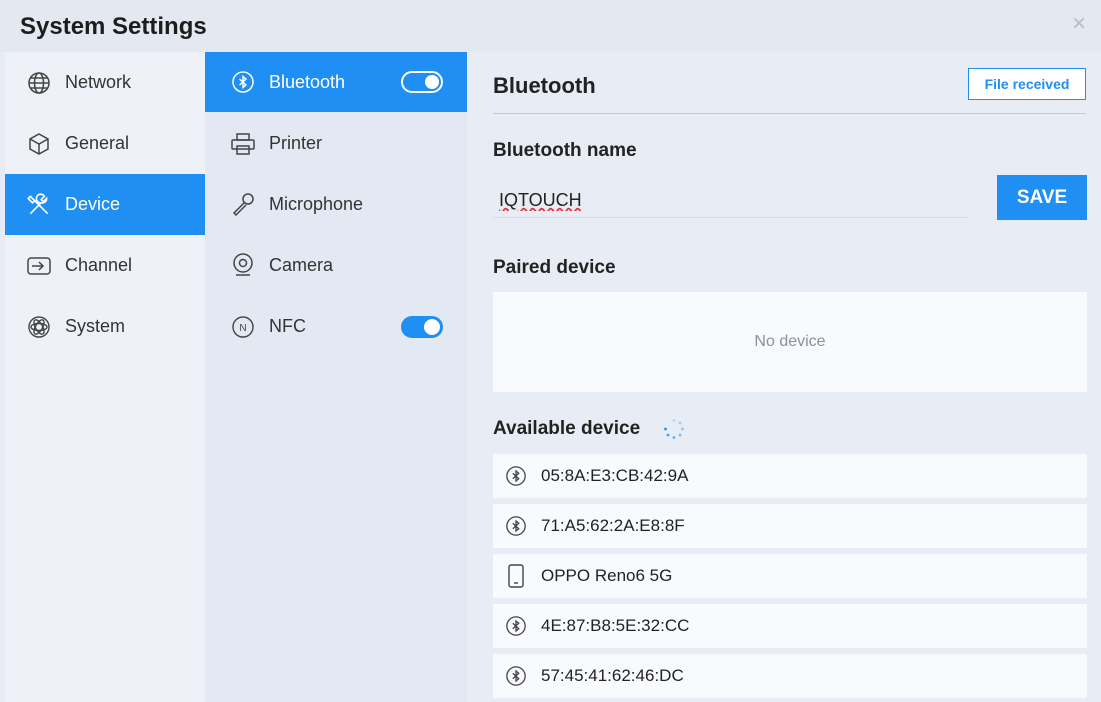 The height and width of the screenshot is (702, 1101). Describe the element at coordinates (607, 575) in the screenshot. I see `device-name: OPPO Reno6 5G` at that location.